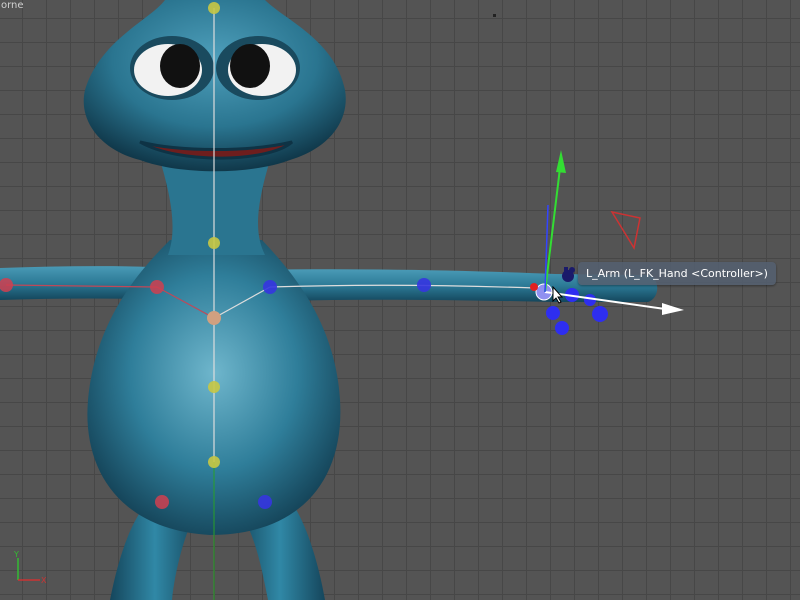 This screenshot has width=800, height=600. What do you see at coordinates (568, 274) in the screenshot?
I see `controller-icon` at bounding box center [568, 274].